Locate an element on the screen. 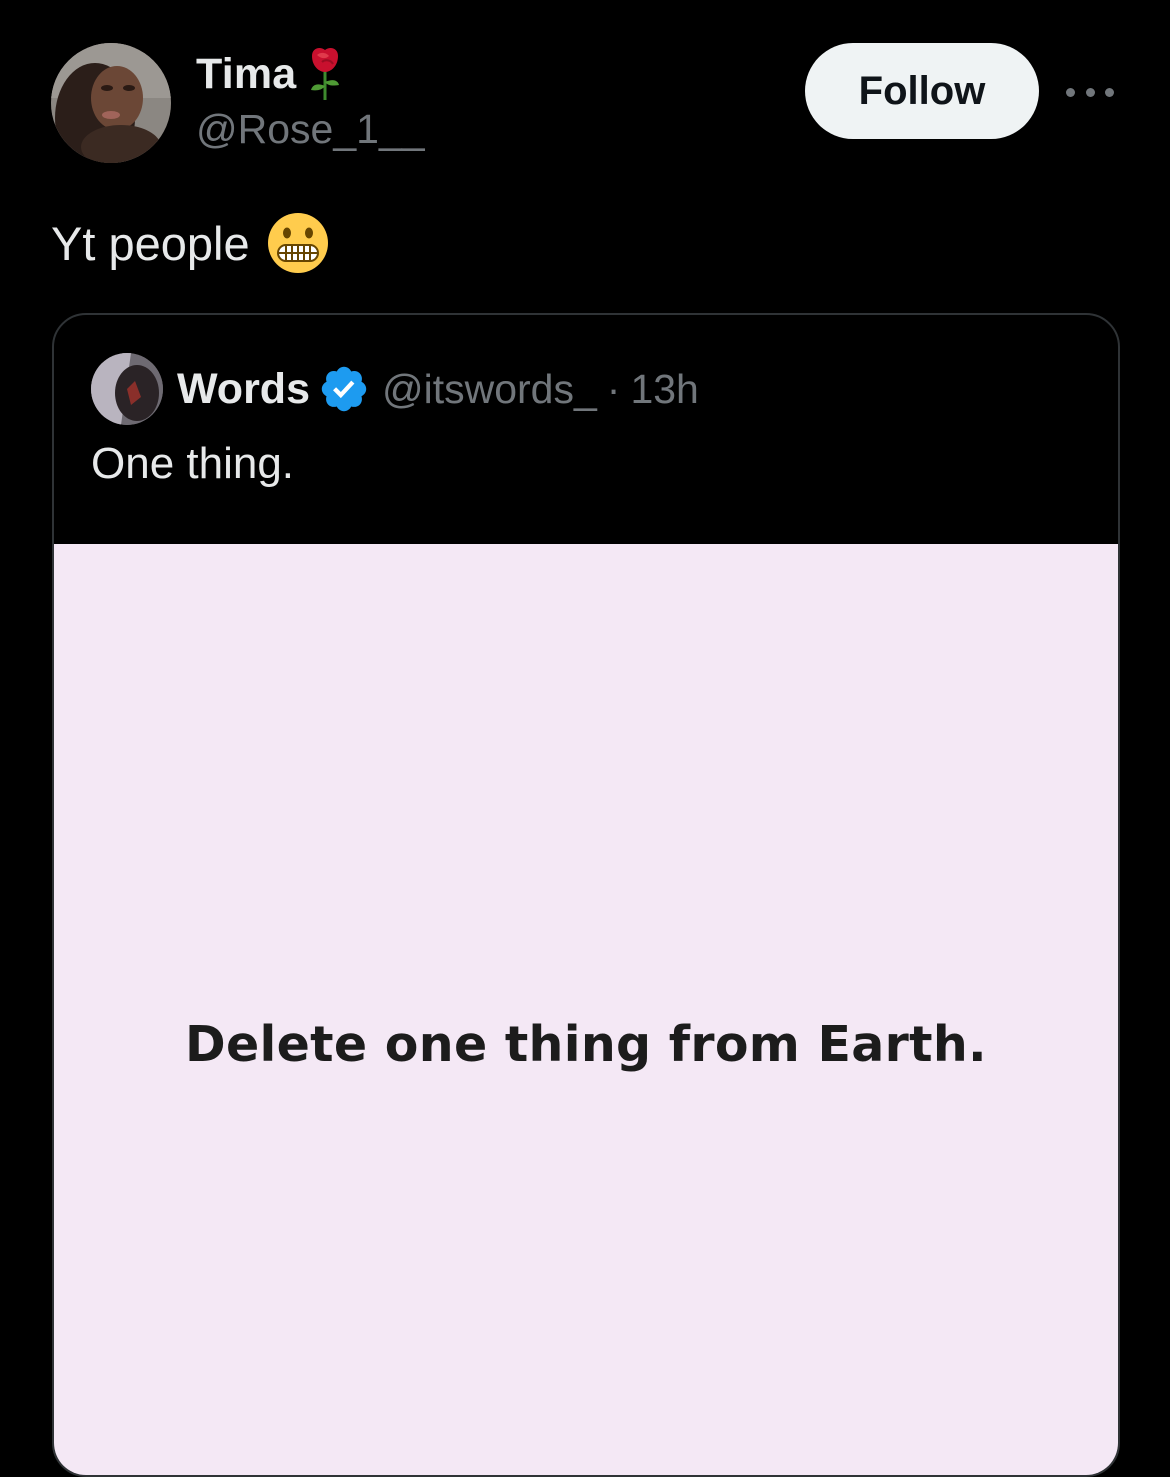 The width and height of the screenshot is (1170, 1477). quoted-tweet-text: One thing. is located at coordinates (193, 463).